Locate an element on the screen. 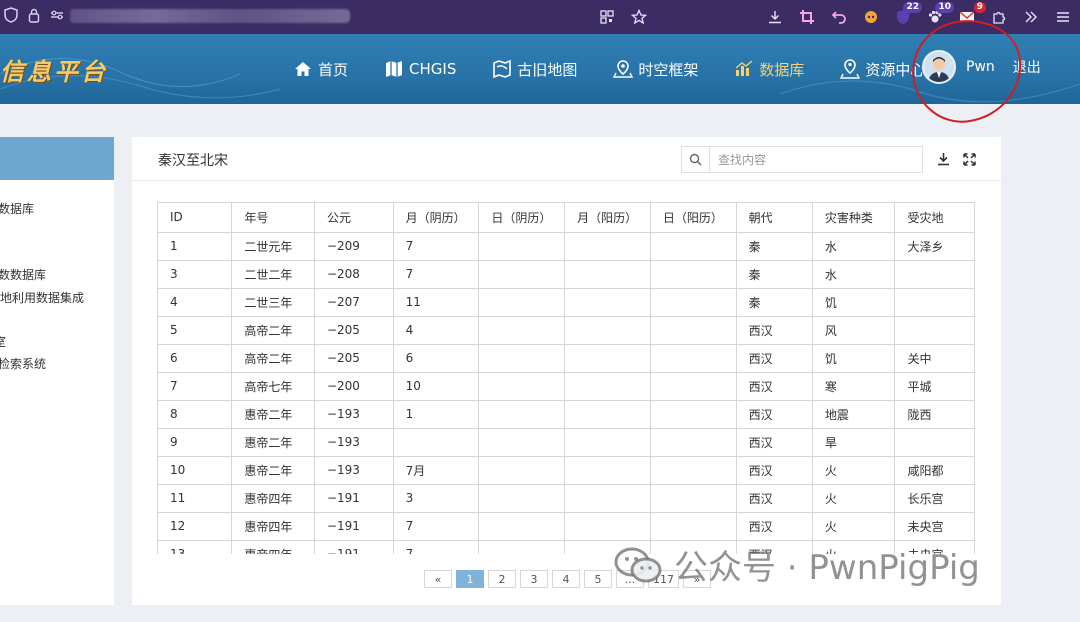 The image size is (1080, 622). permissions-icon is located at coordinates (57, 17).